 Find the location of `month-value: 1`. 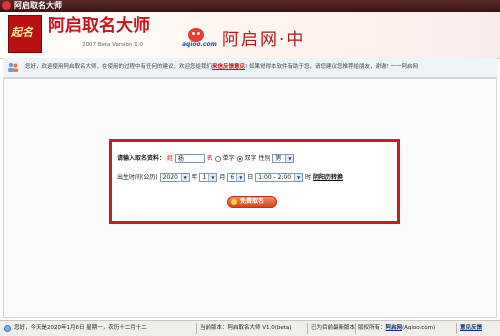

month-value: 1 is located at coordinates (204, 177).